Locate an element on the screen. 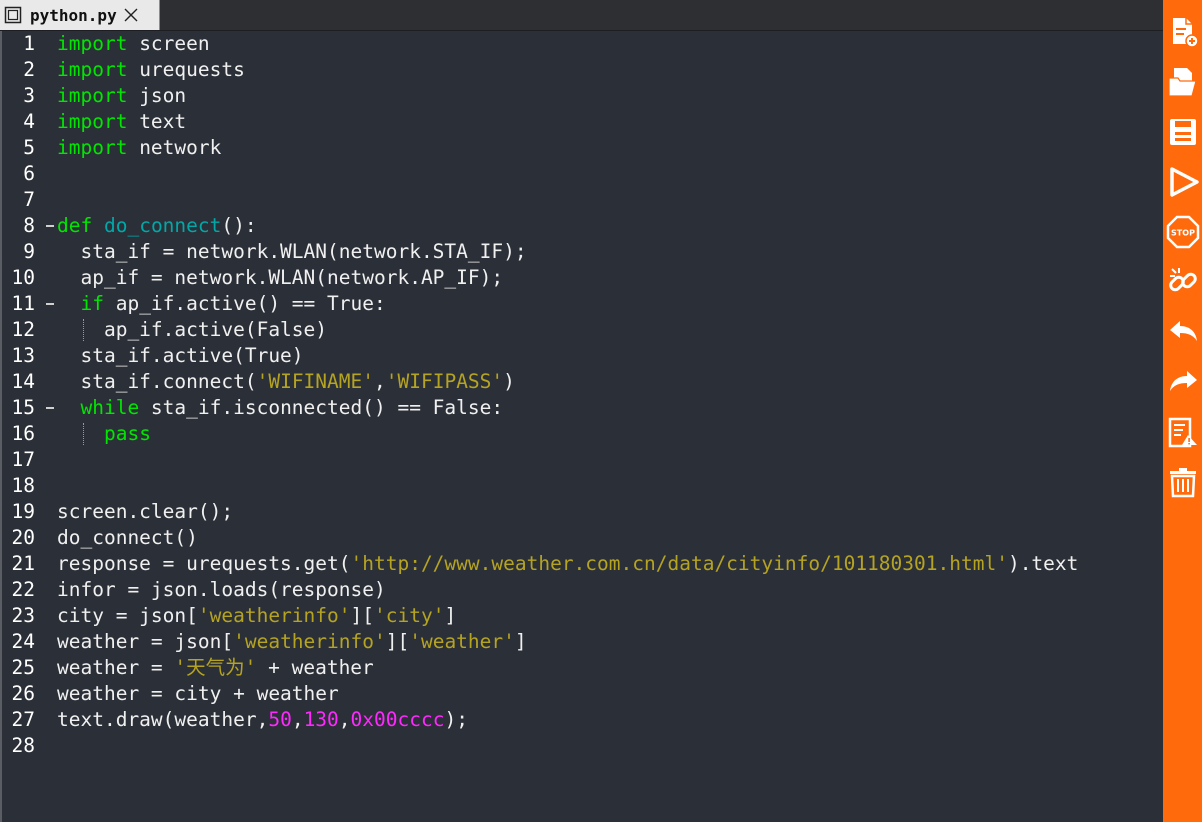 This screenshot has width=1202, height=822. code-token: weather = city + weather is located at coordinates (198, 693).